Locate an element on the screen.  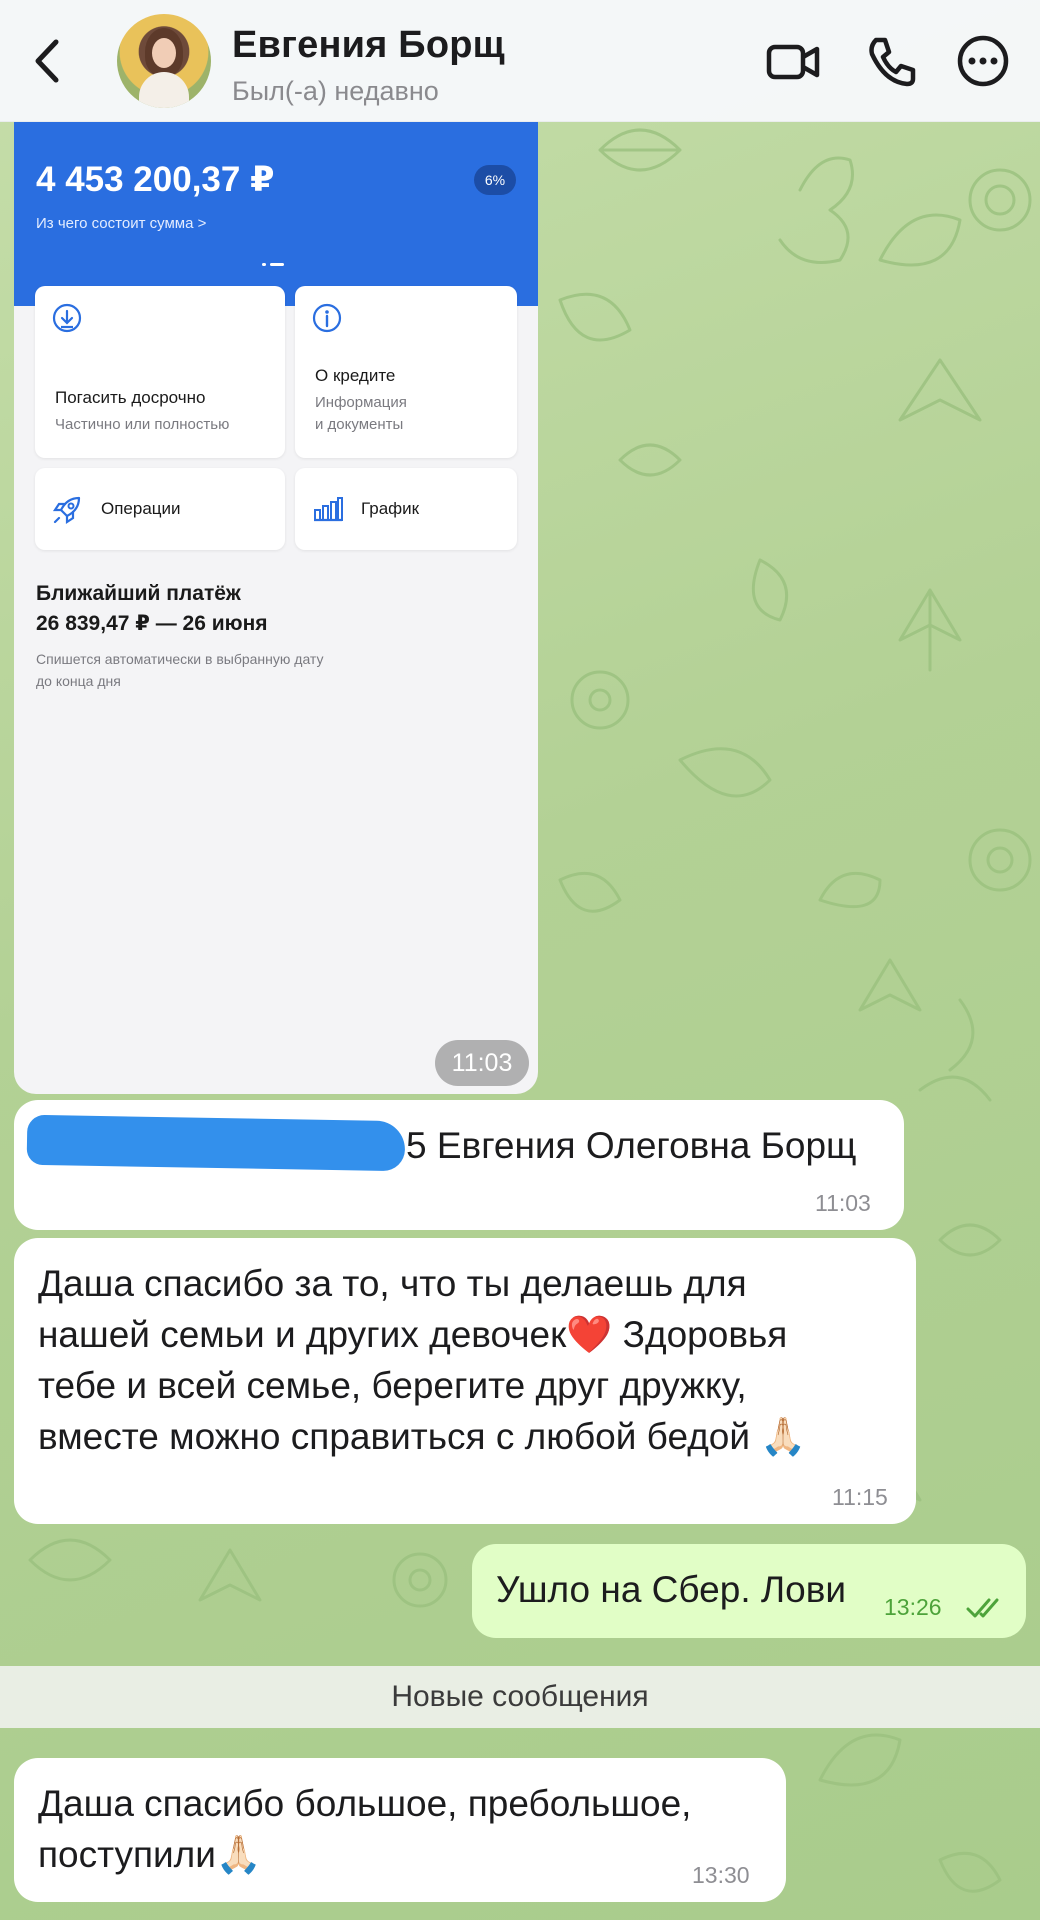
message-text: Ушло на Сбер. Лови is located at coordinates (671, 1589).